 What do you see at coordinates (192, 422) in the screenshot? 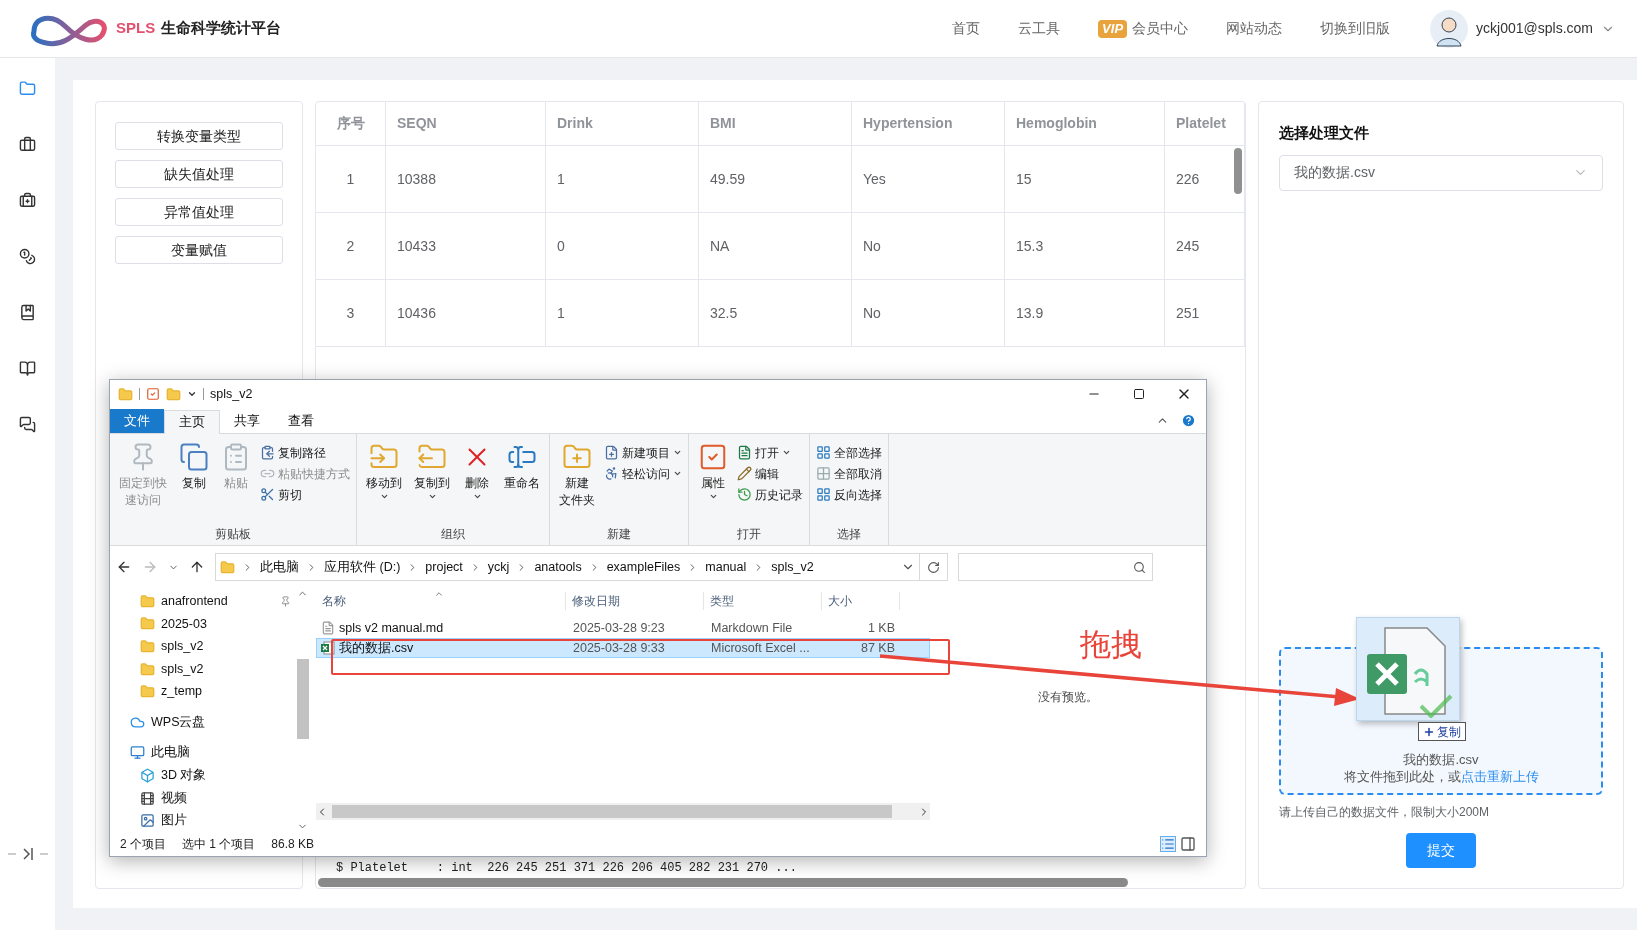
I see `ribbon-tab: 主页` at bounding box center [192, 422].